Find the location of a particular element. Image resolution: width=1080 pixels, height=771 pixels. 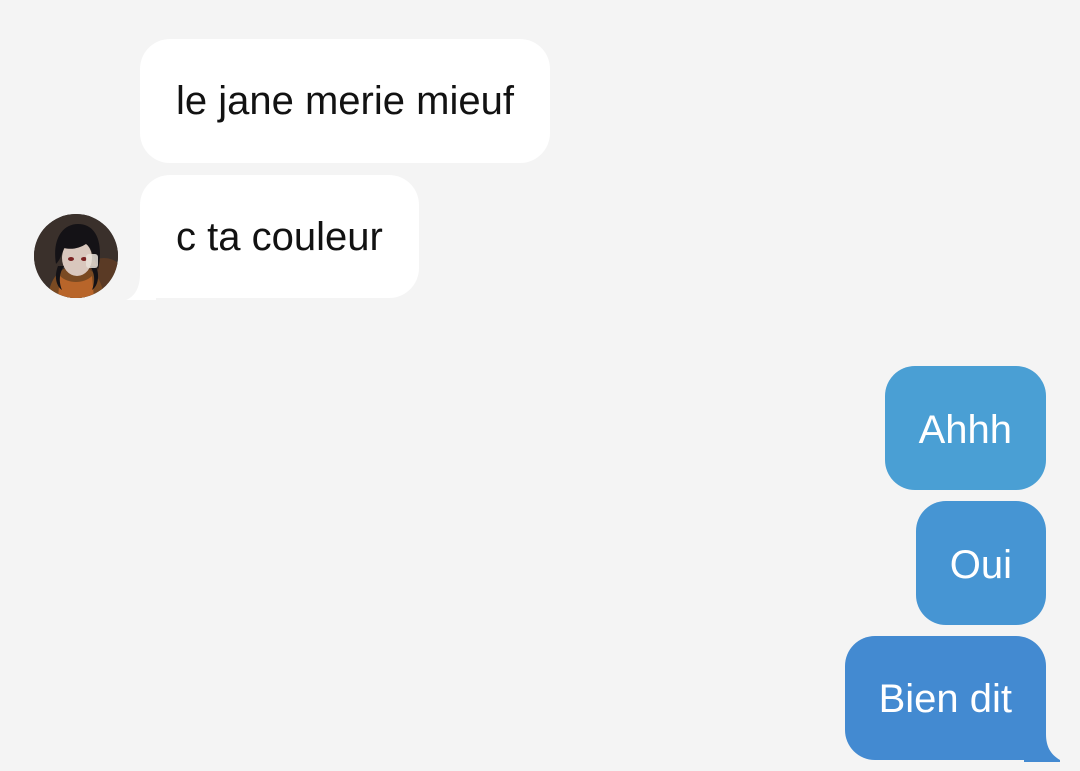

incoming-message-bubble: le jane merie mieuf is located at coordinates (345, 101).